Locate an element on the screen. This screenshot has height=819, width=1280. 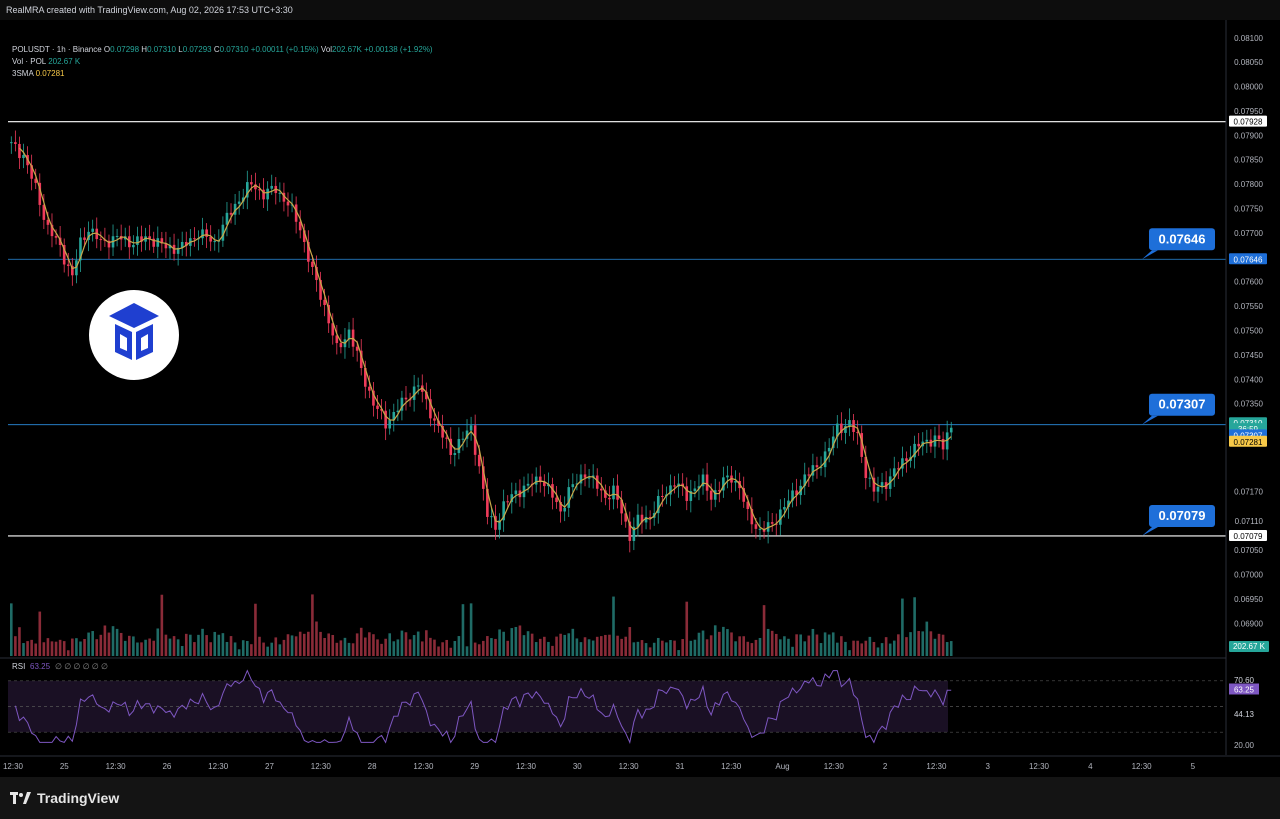
legend-symbol: POLUSDT · 1h · Binance is located at coordinates (57, 49).